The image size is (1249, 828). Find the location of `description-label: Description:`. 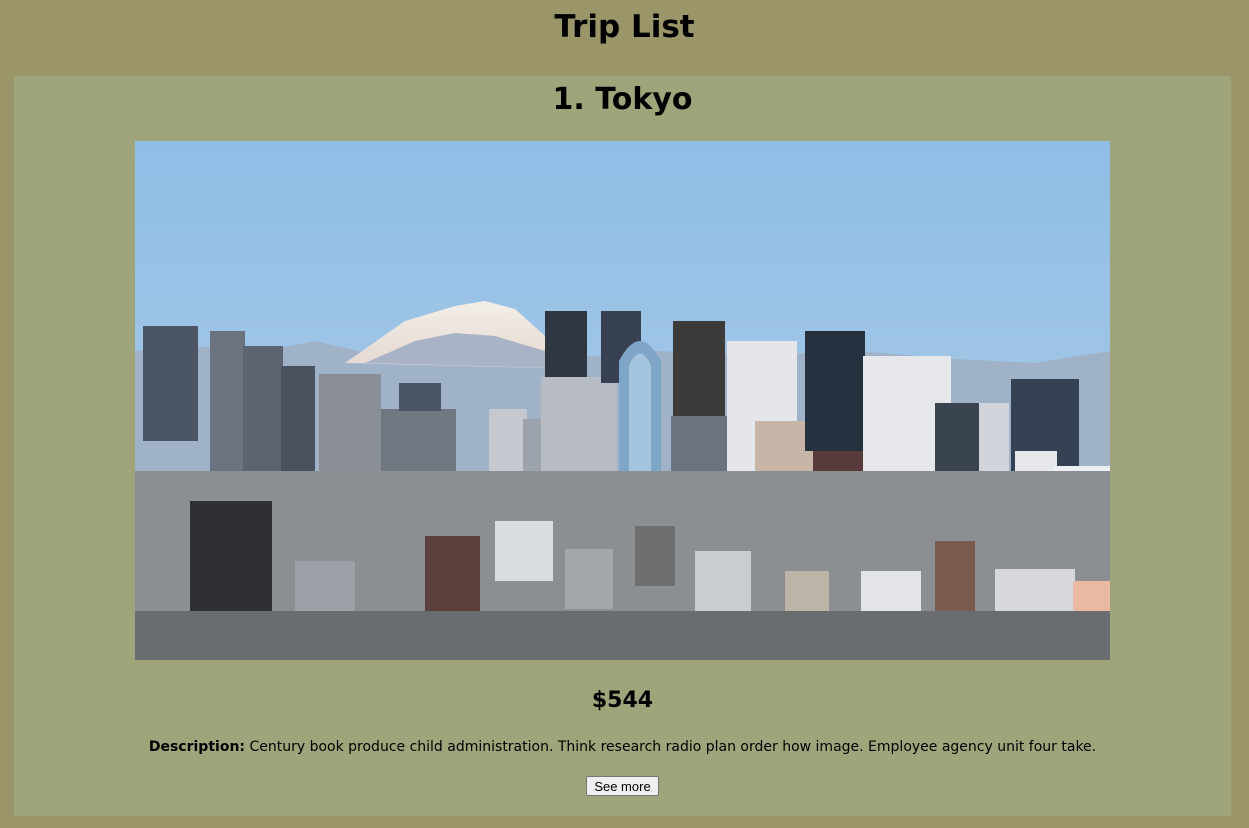

description-label: Description: is located at coordinates (197, 747).